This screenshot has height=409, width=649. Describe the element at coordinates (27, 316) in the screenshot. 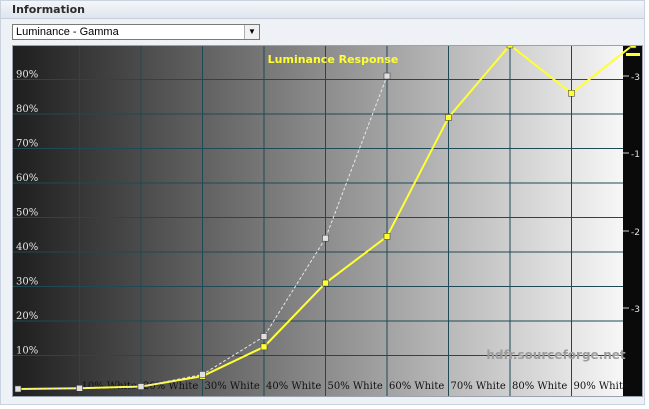

I see `y-tick-label: 20%` at that location.